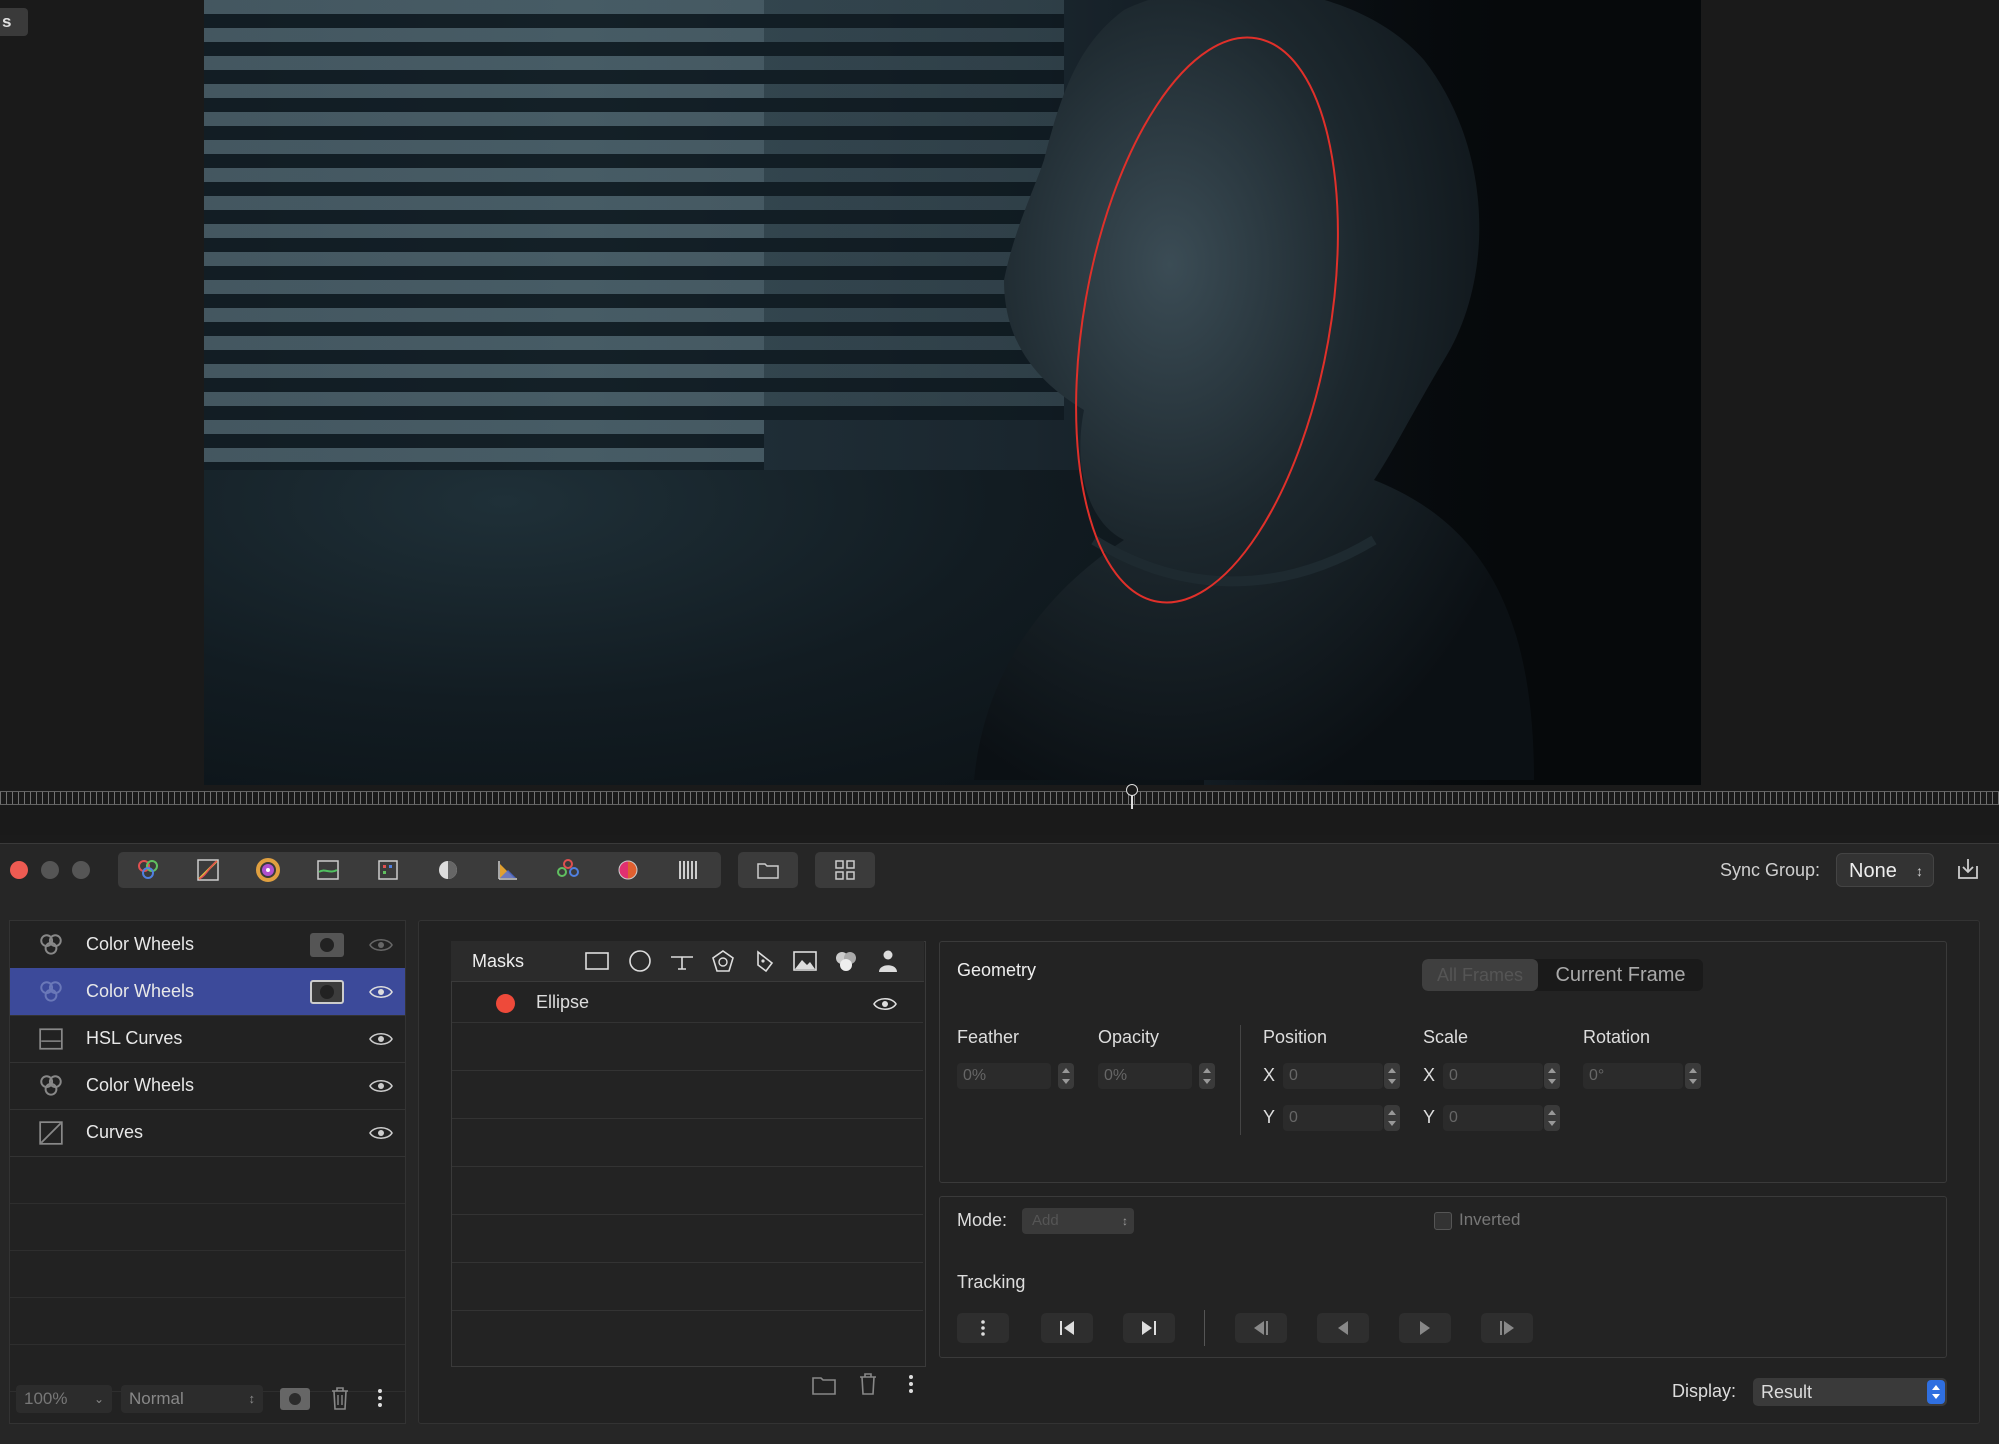  I want to click on feather-field: 0%, so click(1004, 1076).